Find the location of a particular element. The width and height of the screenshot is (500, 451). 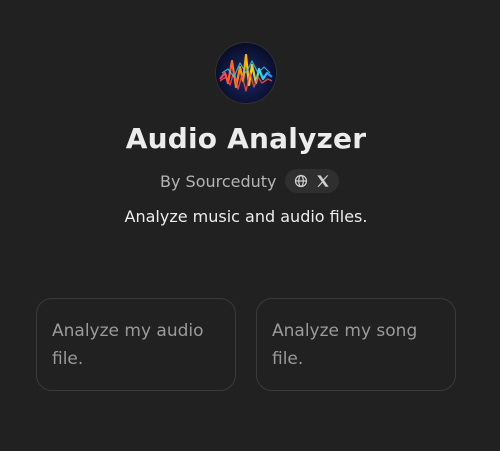

gpt-description: Analyze music and audio files. is located at coordinates (246, 216).